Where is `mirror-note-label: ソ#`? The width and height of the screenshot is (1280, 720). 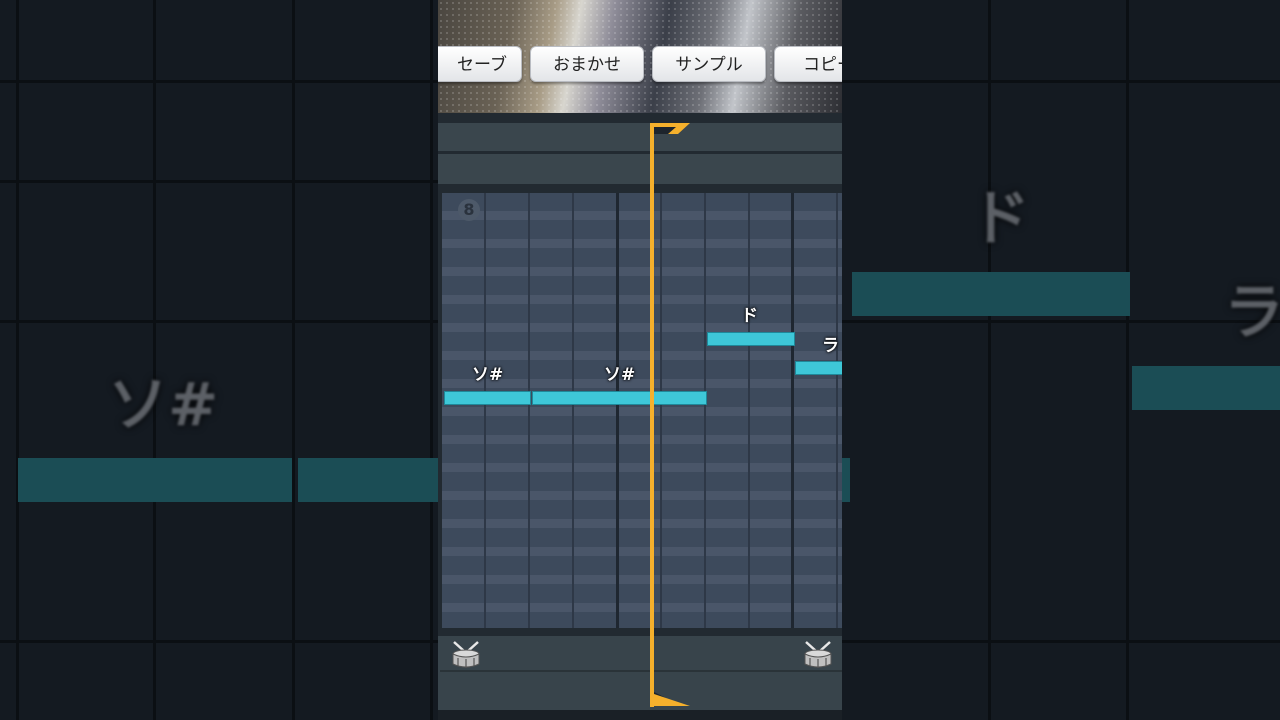
mirror-note-label: ソ# is located at coordinates (163, 405).